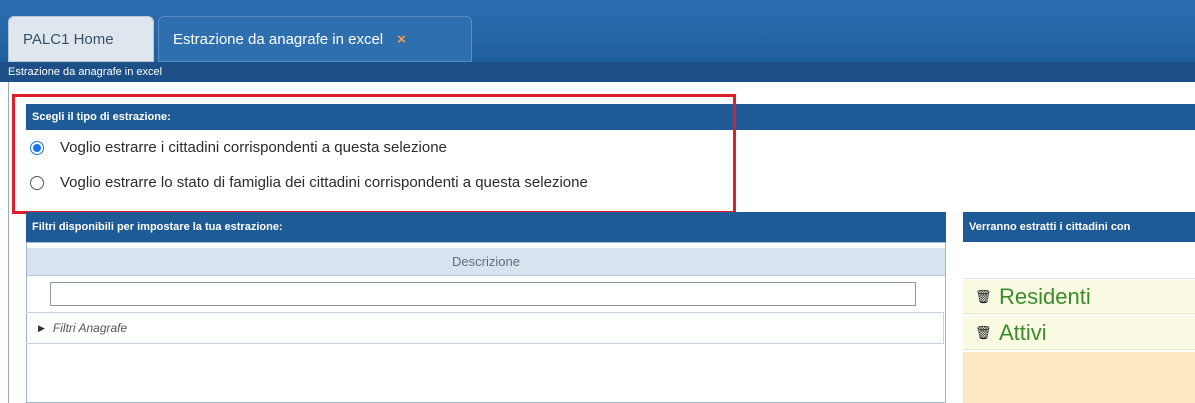  What do you see at coordinates (1023, 332) in the screenshot?
I see `result-label: Attivi` at bounding box center [1023, 332].